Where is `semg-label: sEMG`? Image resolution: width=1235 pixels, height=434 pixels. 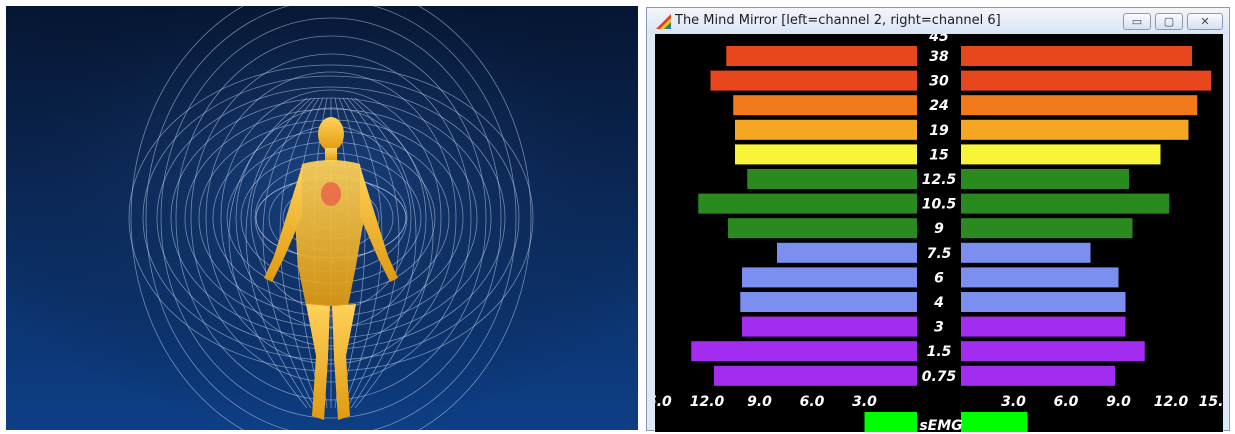
semg-label: sEMG is located at coordinates (940, 425).